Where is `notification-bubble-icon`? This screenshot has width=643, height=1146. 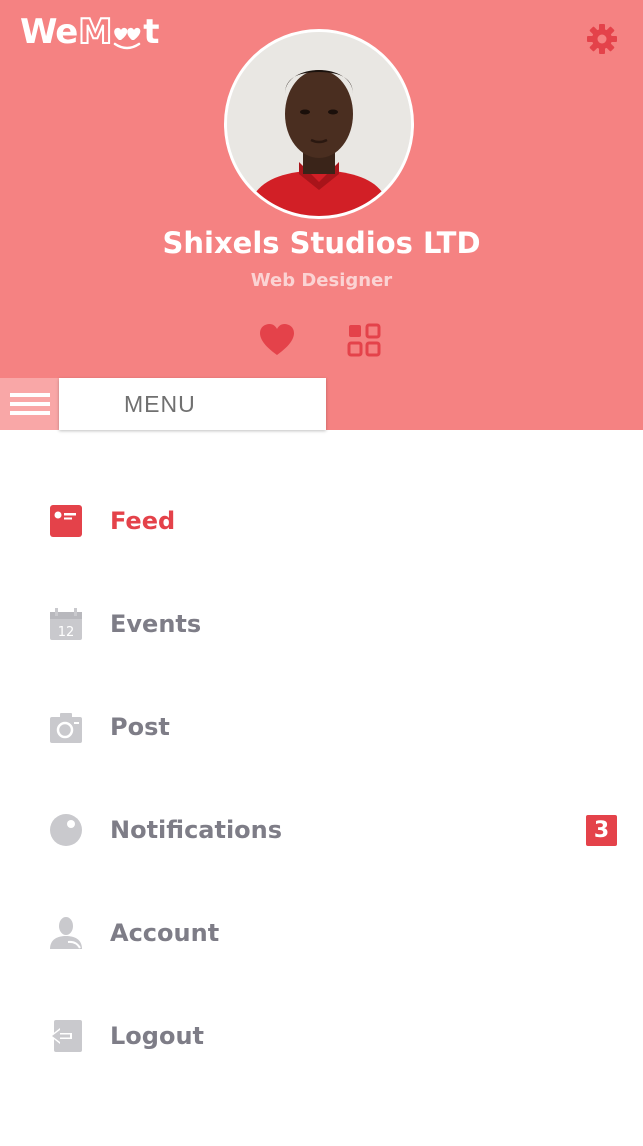
notification-bubble-icon is located at coordinates (66, 830).